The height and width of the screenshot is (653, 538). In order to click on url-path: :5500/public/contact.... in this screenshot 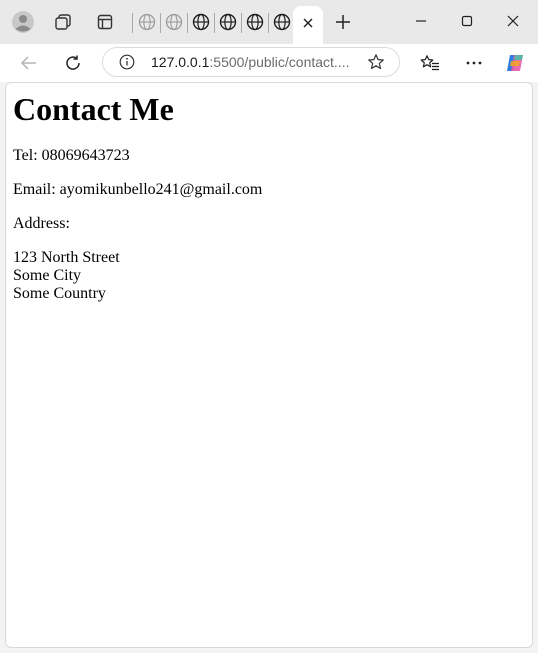, I will do `click(279, 62)`.